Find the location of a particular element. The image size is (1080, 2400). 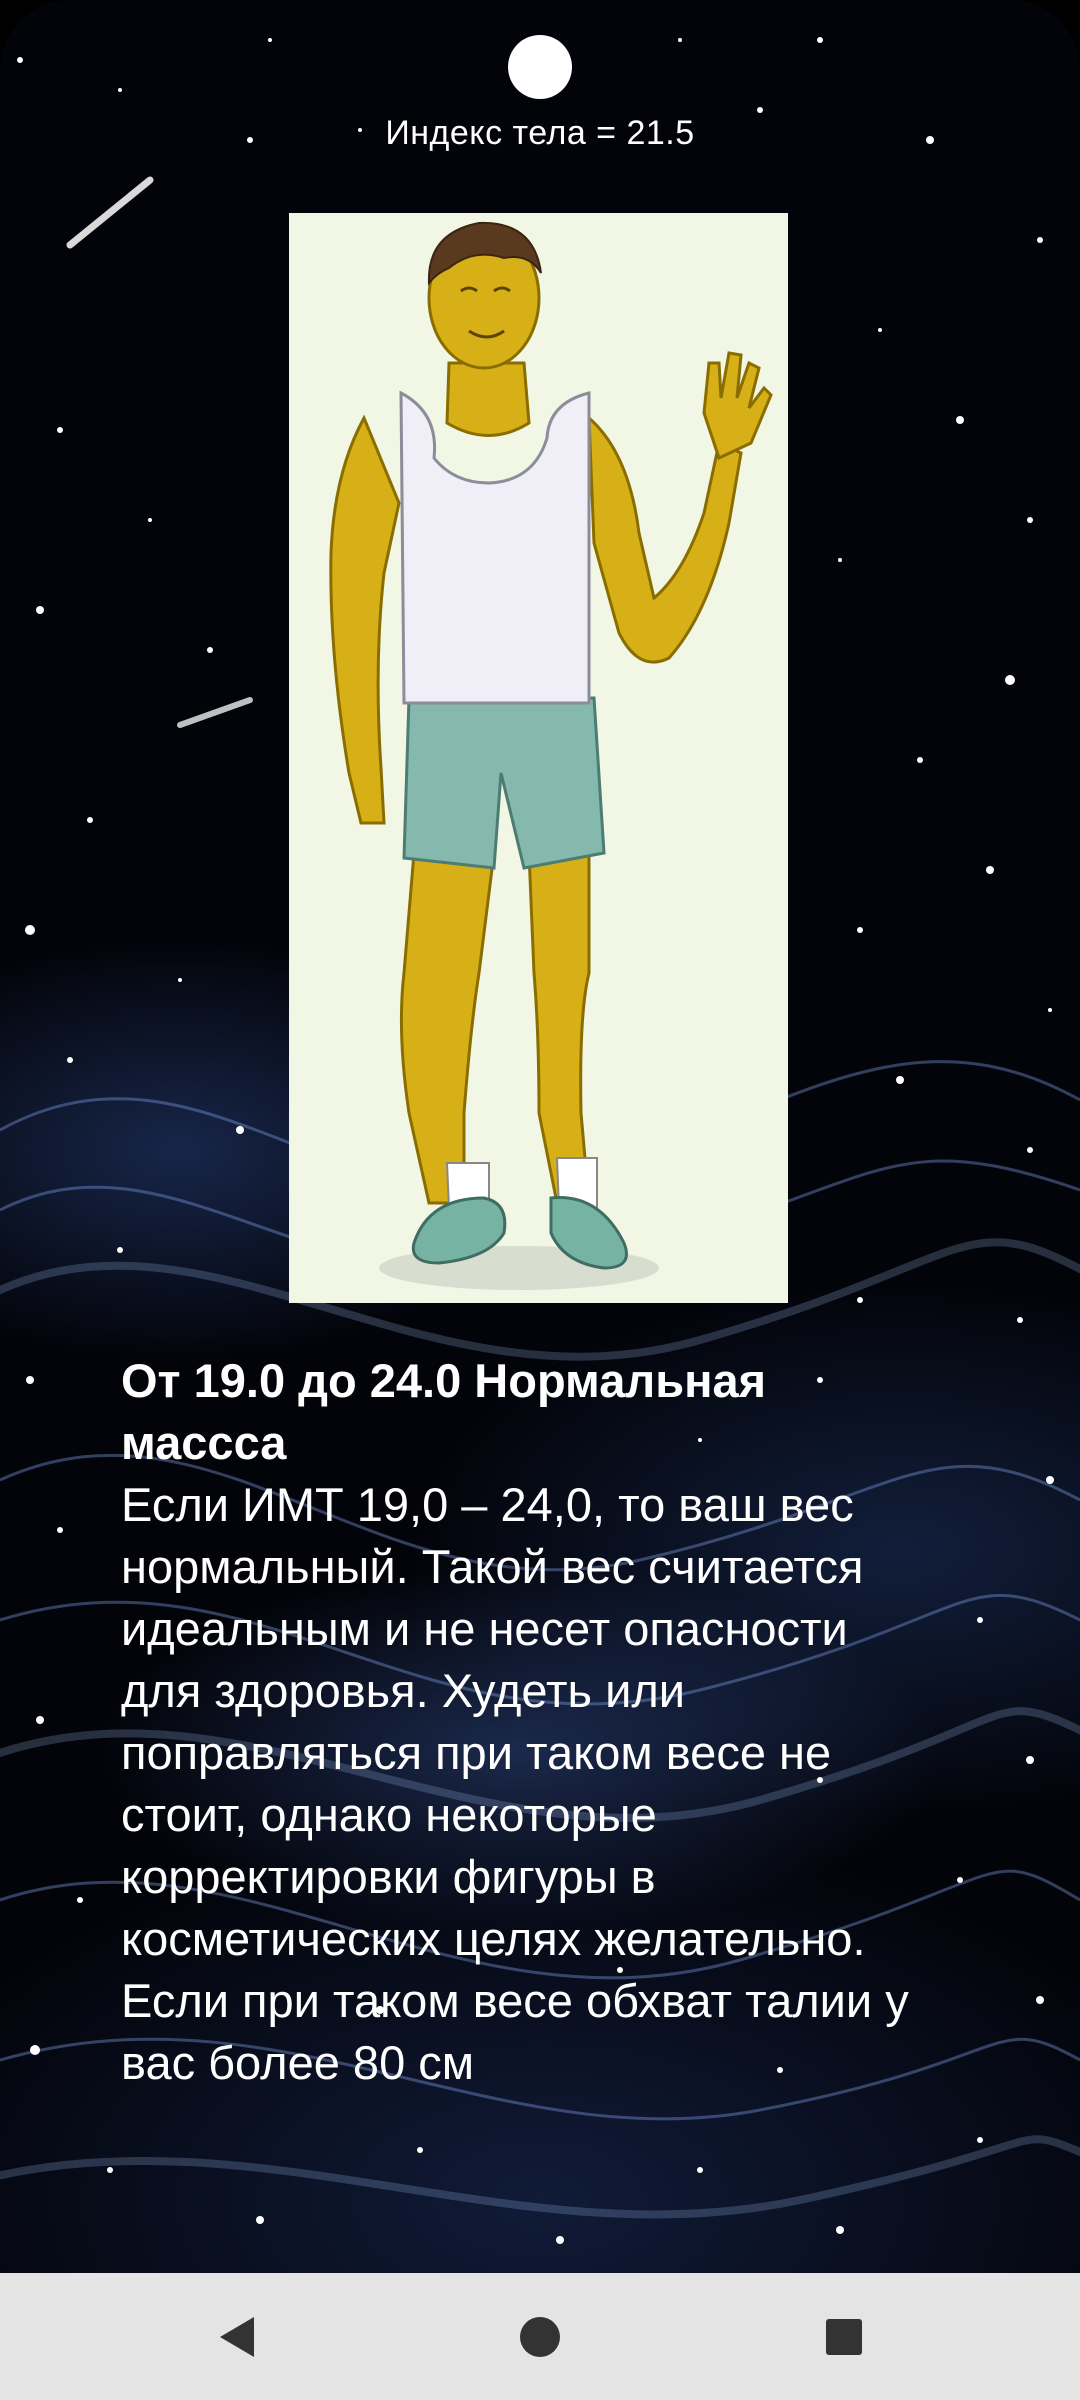

back-button is located at coordinates (236, 2336).